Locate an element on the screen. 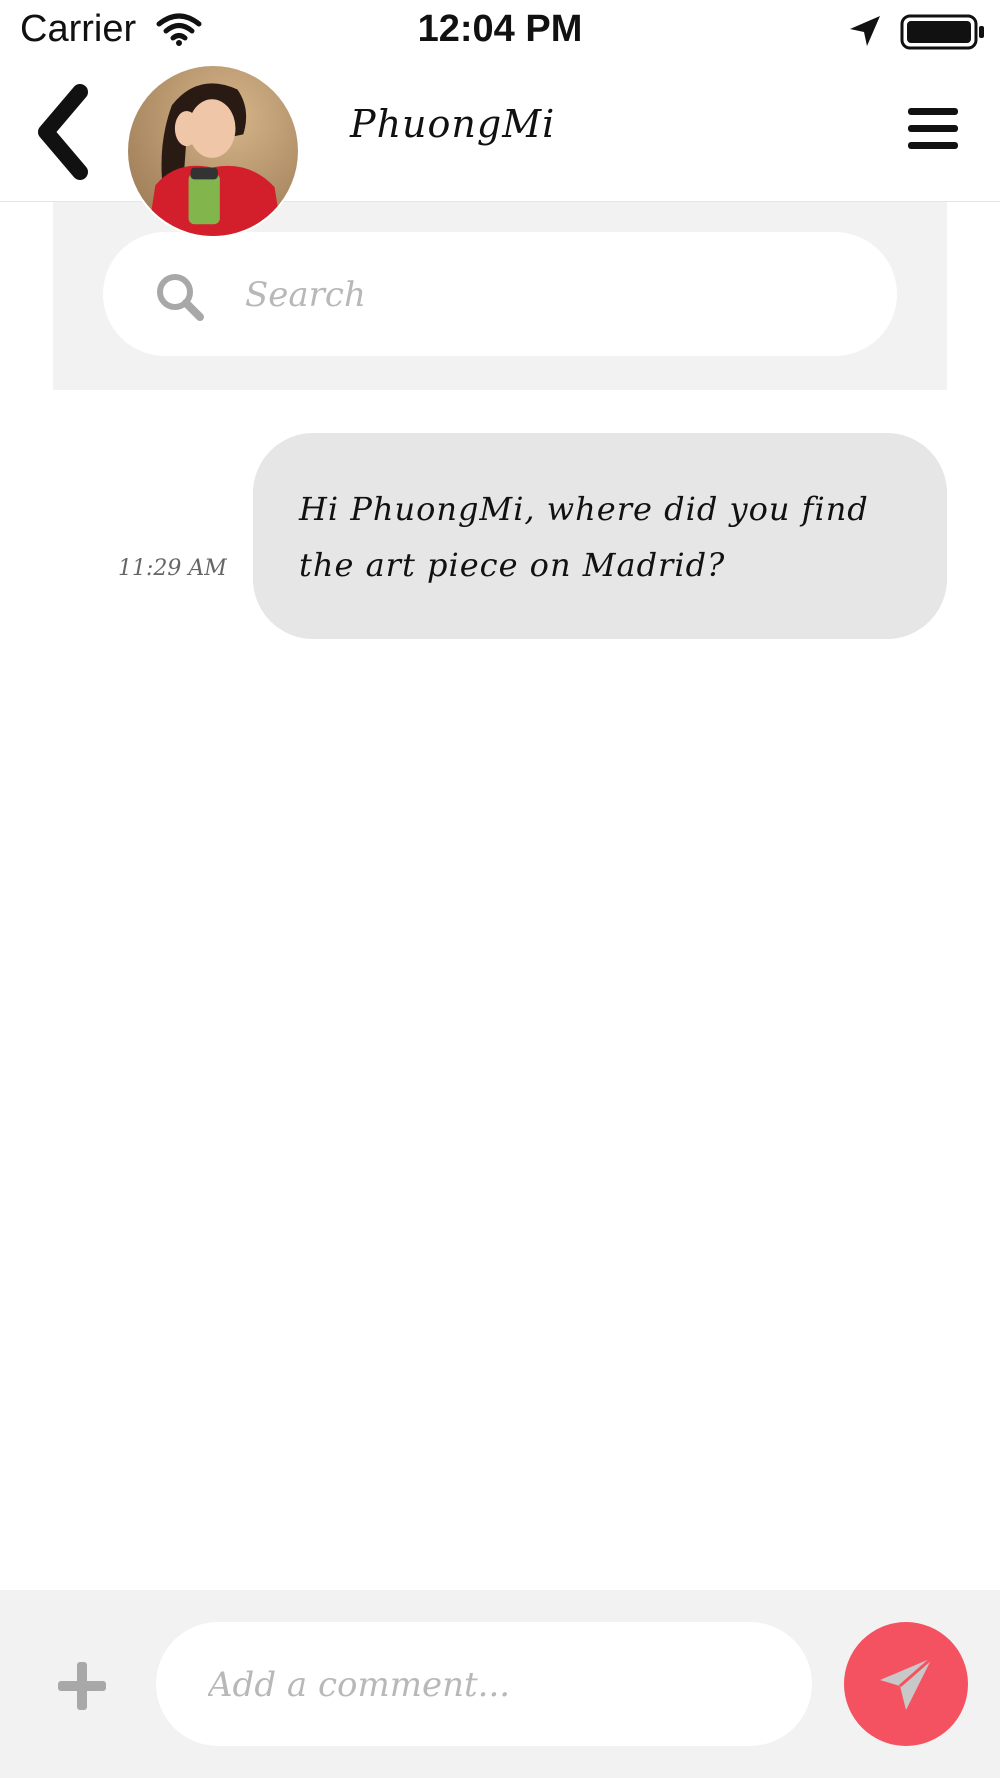  search-input is located at coordinates (543, 295).